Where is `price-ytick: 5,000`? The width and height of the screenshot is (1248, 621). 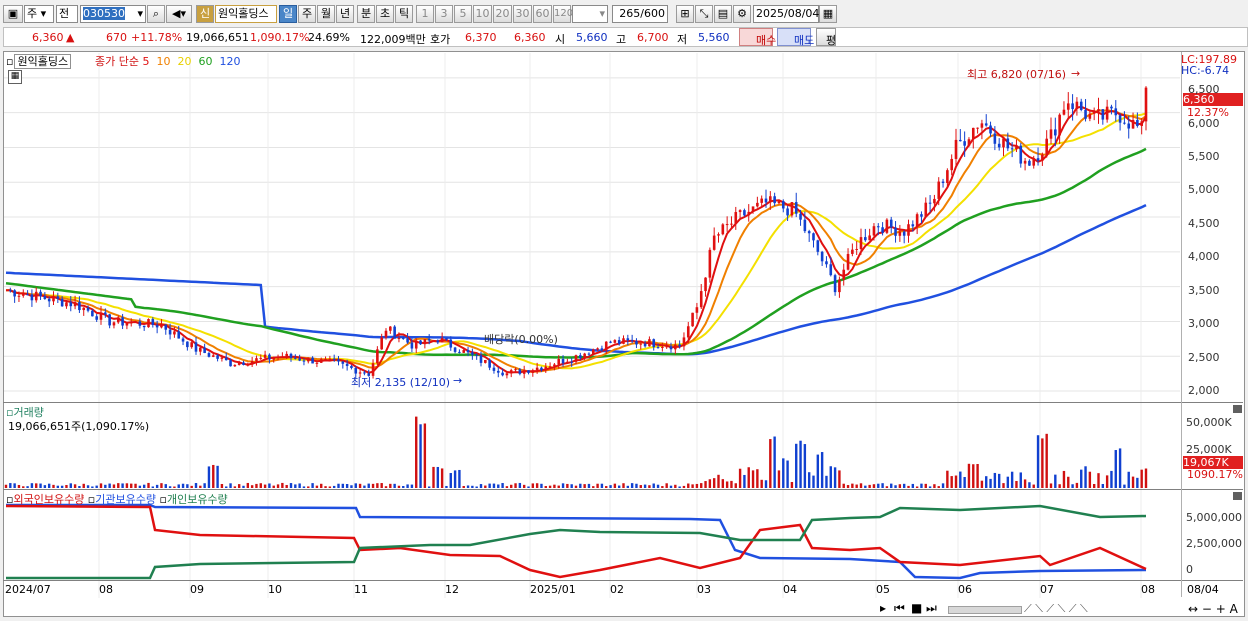
price-ytick: 5,000 is located at coordinates (1204, 189).